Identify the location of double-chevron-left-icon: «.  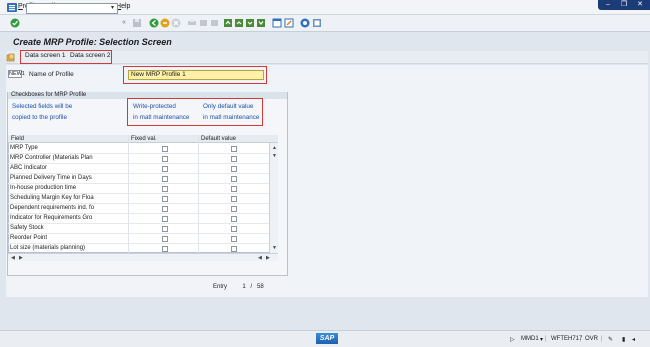
(124, 22).